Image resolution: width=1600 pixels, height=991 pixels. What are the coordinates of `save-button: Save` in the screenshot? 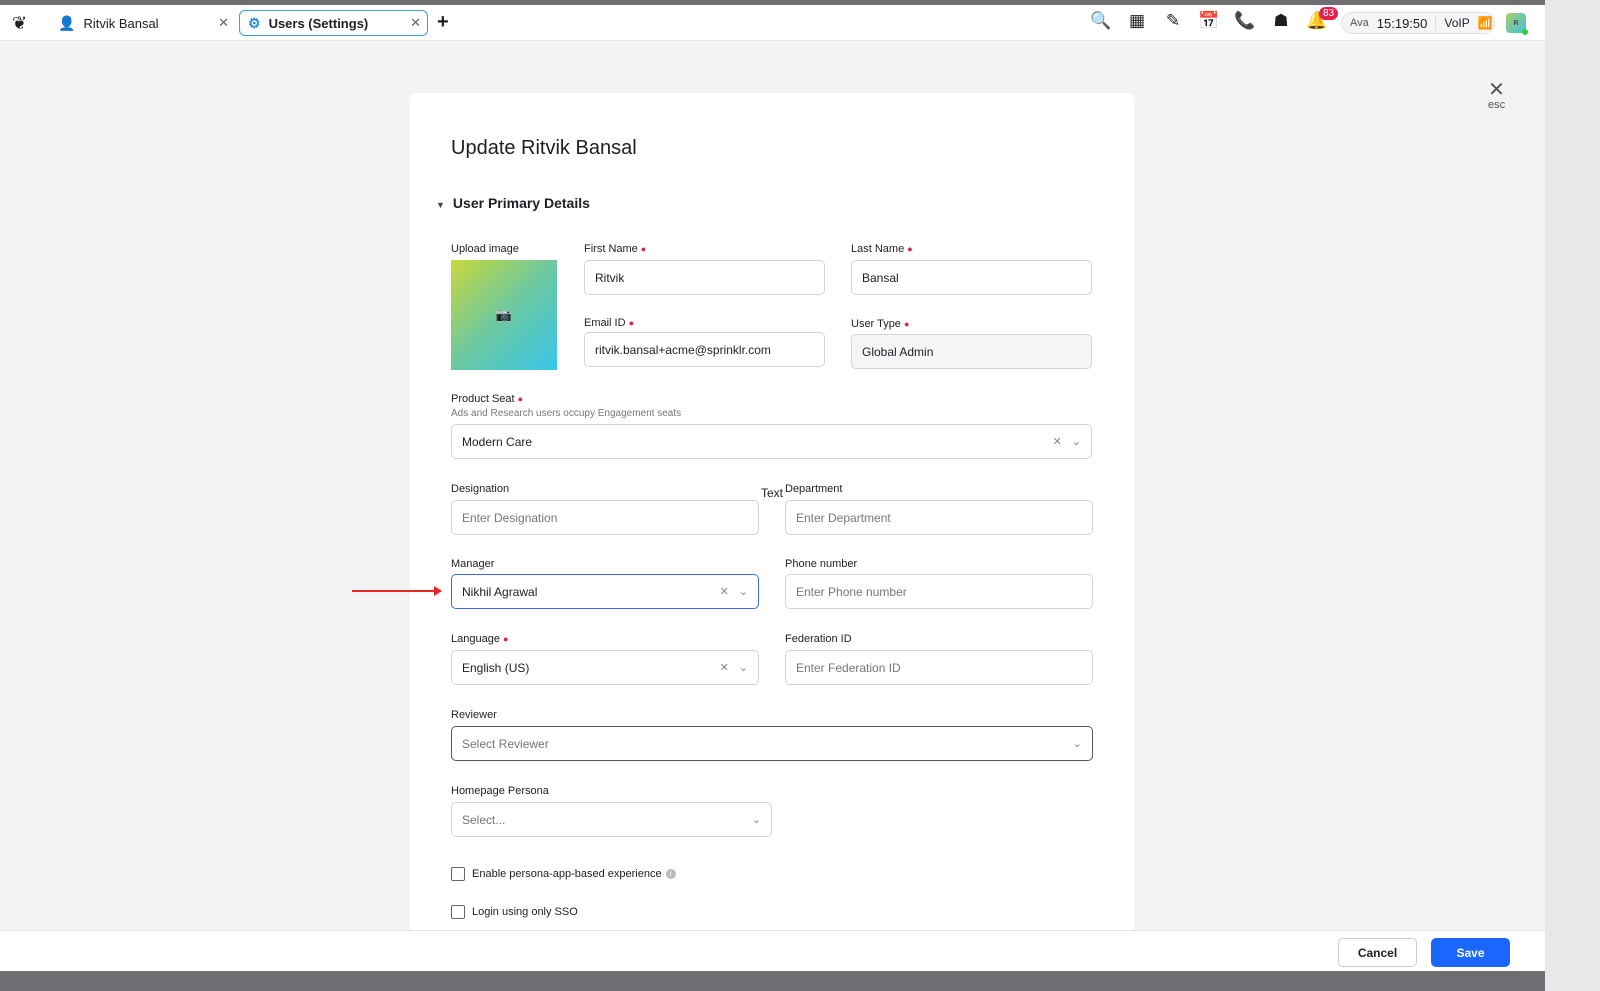 It's located at (1470, 952).